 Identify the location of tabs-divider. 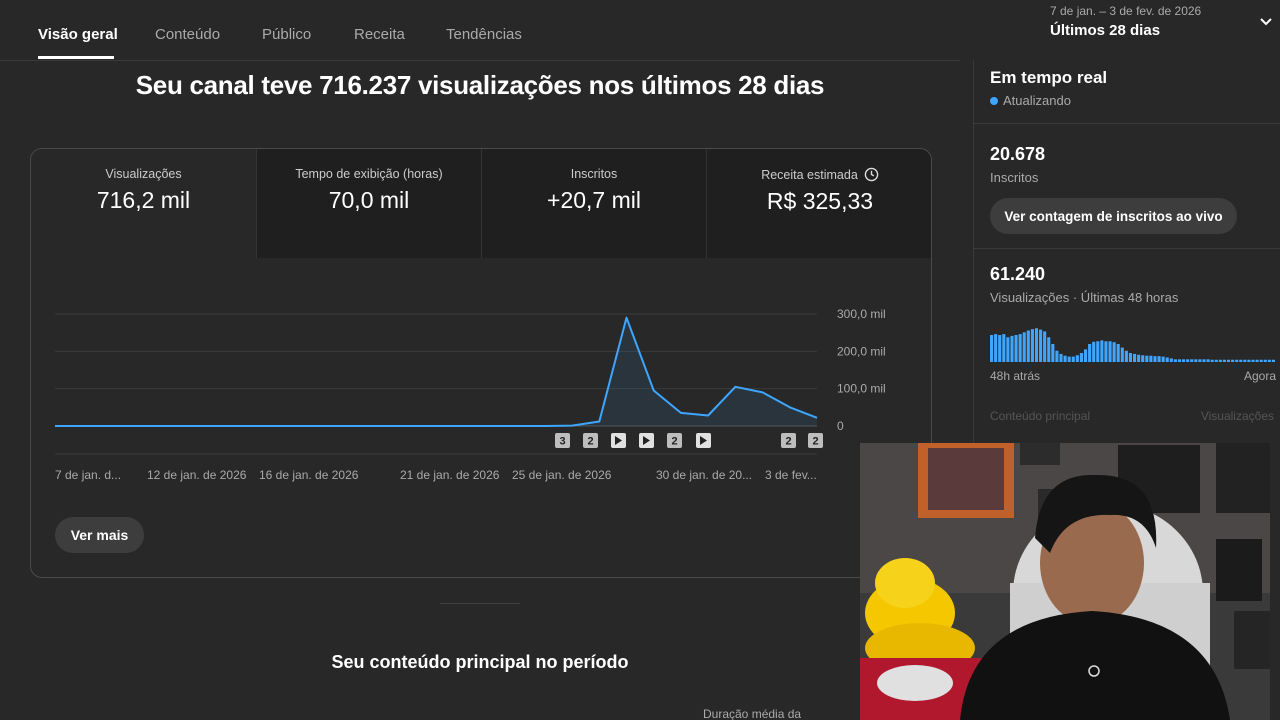
(480, 60).